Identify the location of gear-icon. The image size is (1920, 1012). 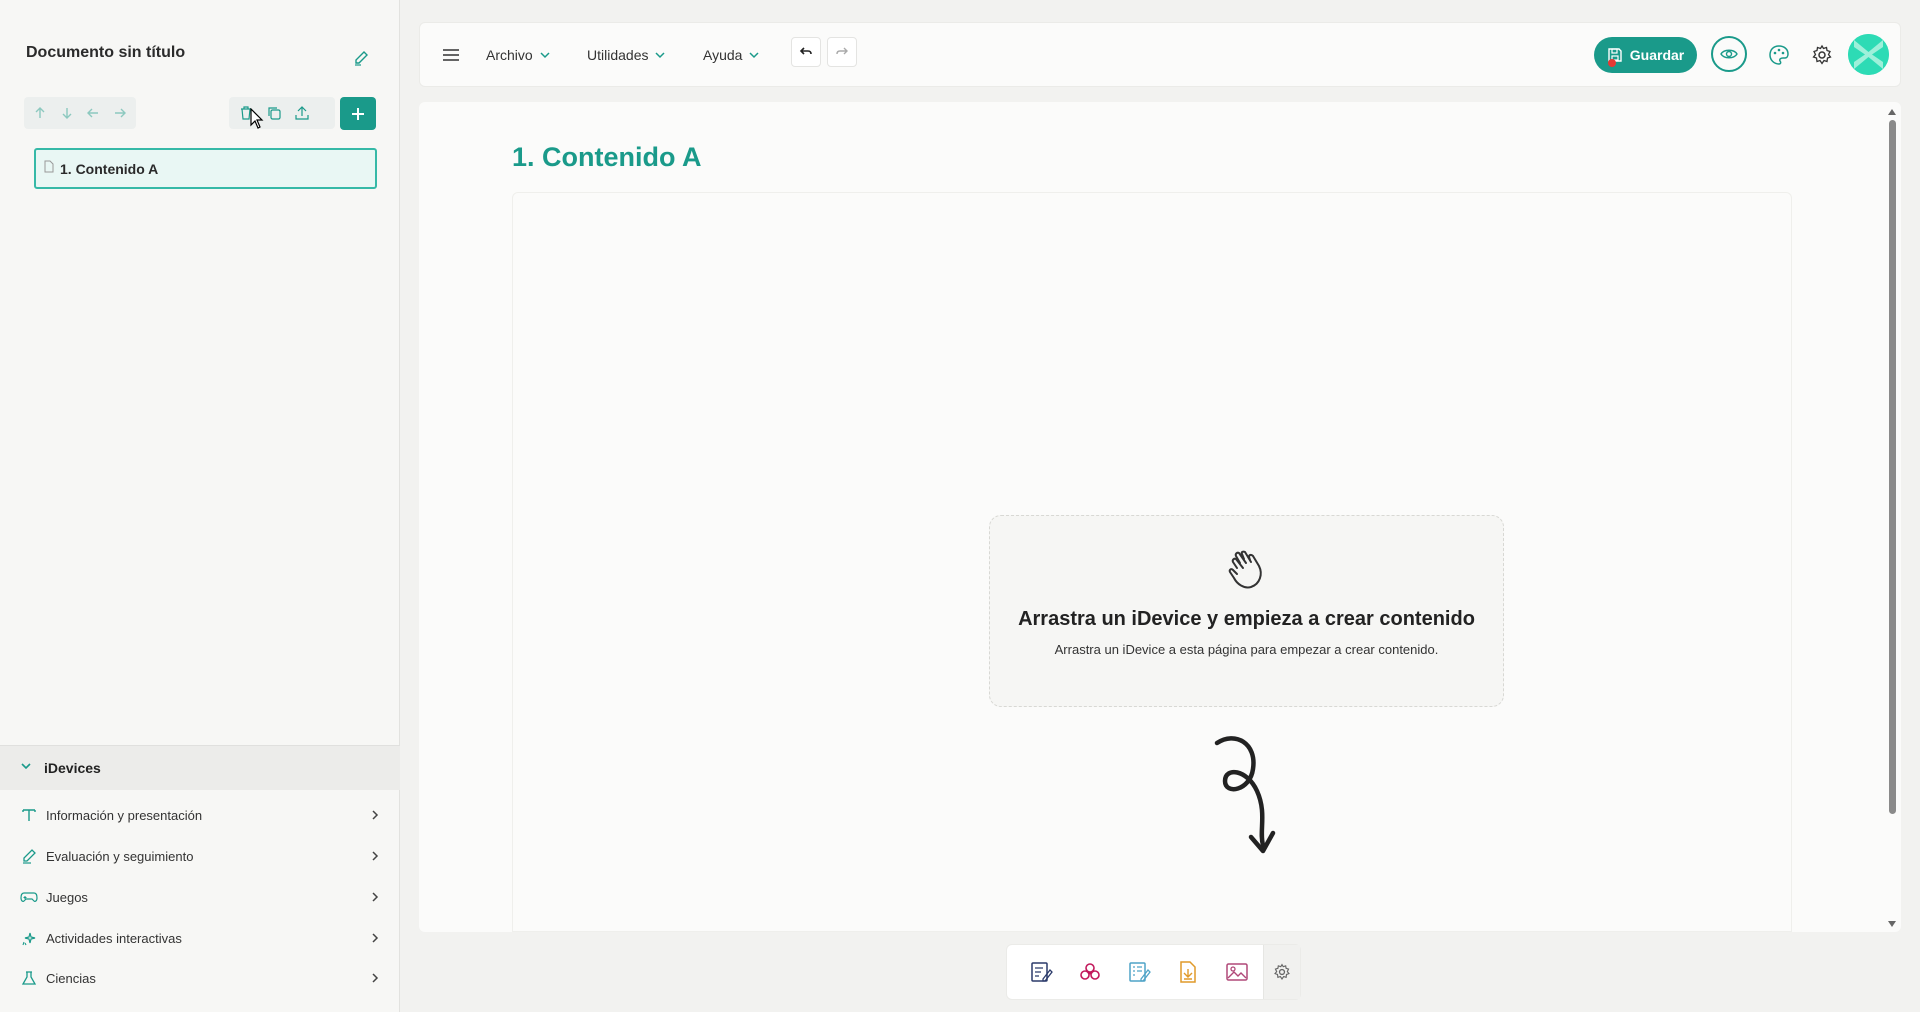
(1822, 55).